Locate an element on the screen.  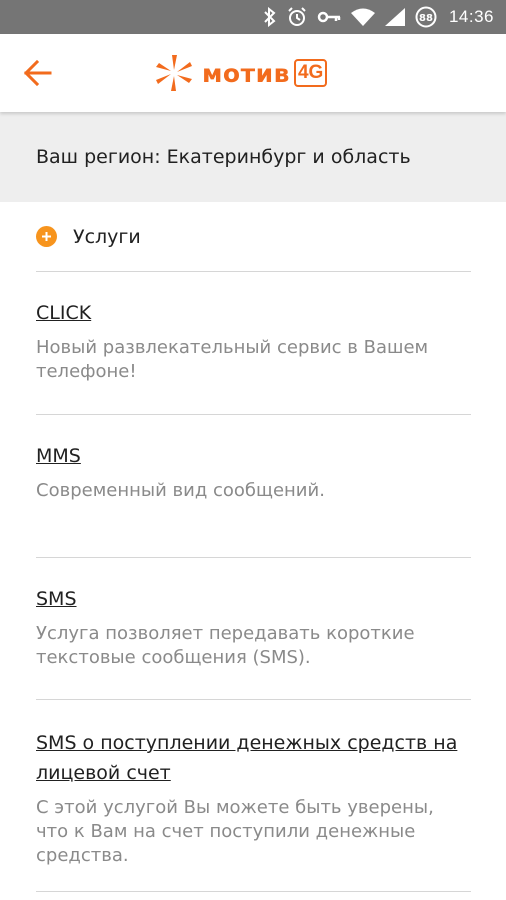
wifi-icon is located at coordinates (362, 17).